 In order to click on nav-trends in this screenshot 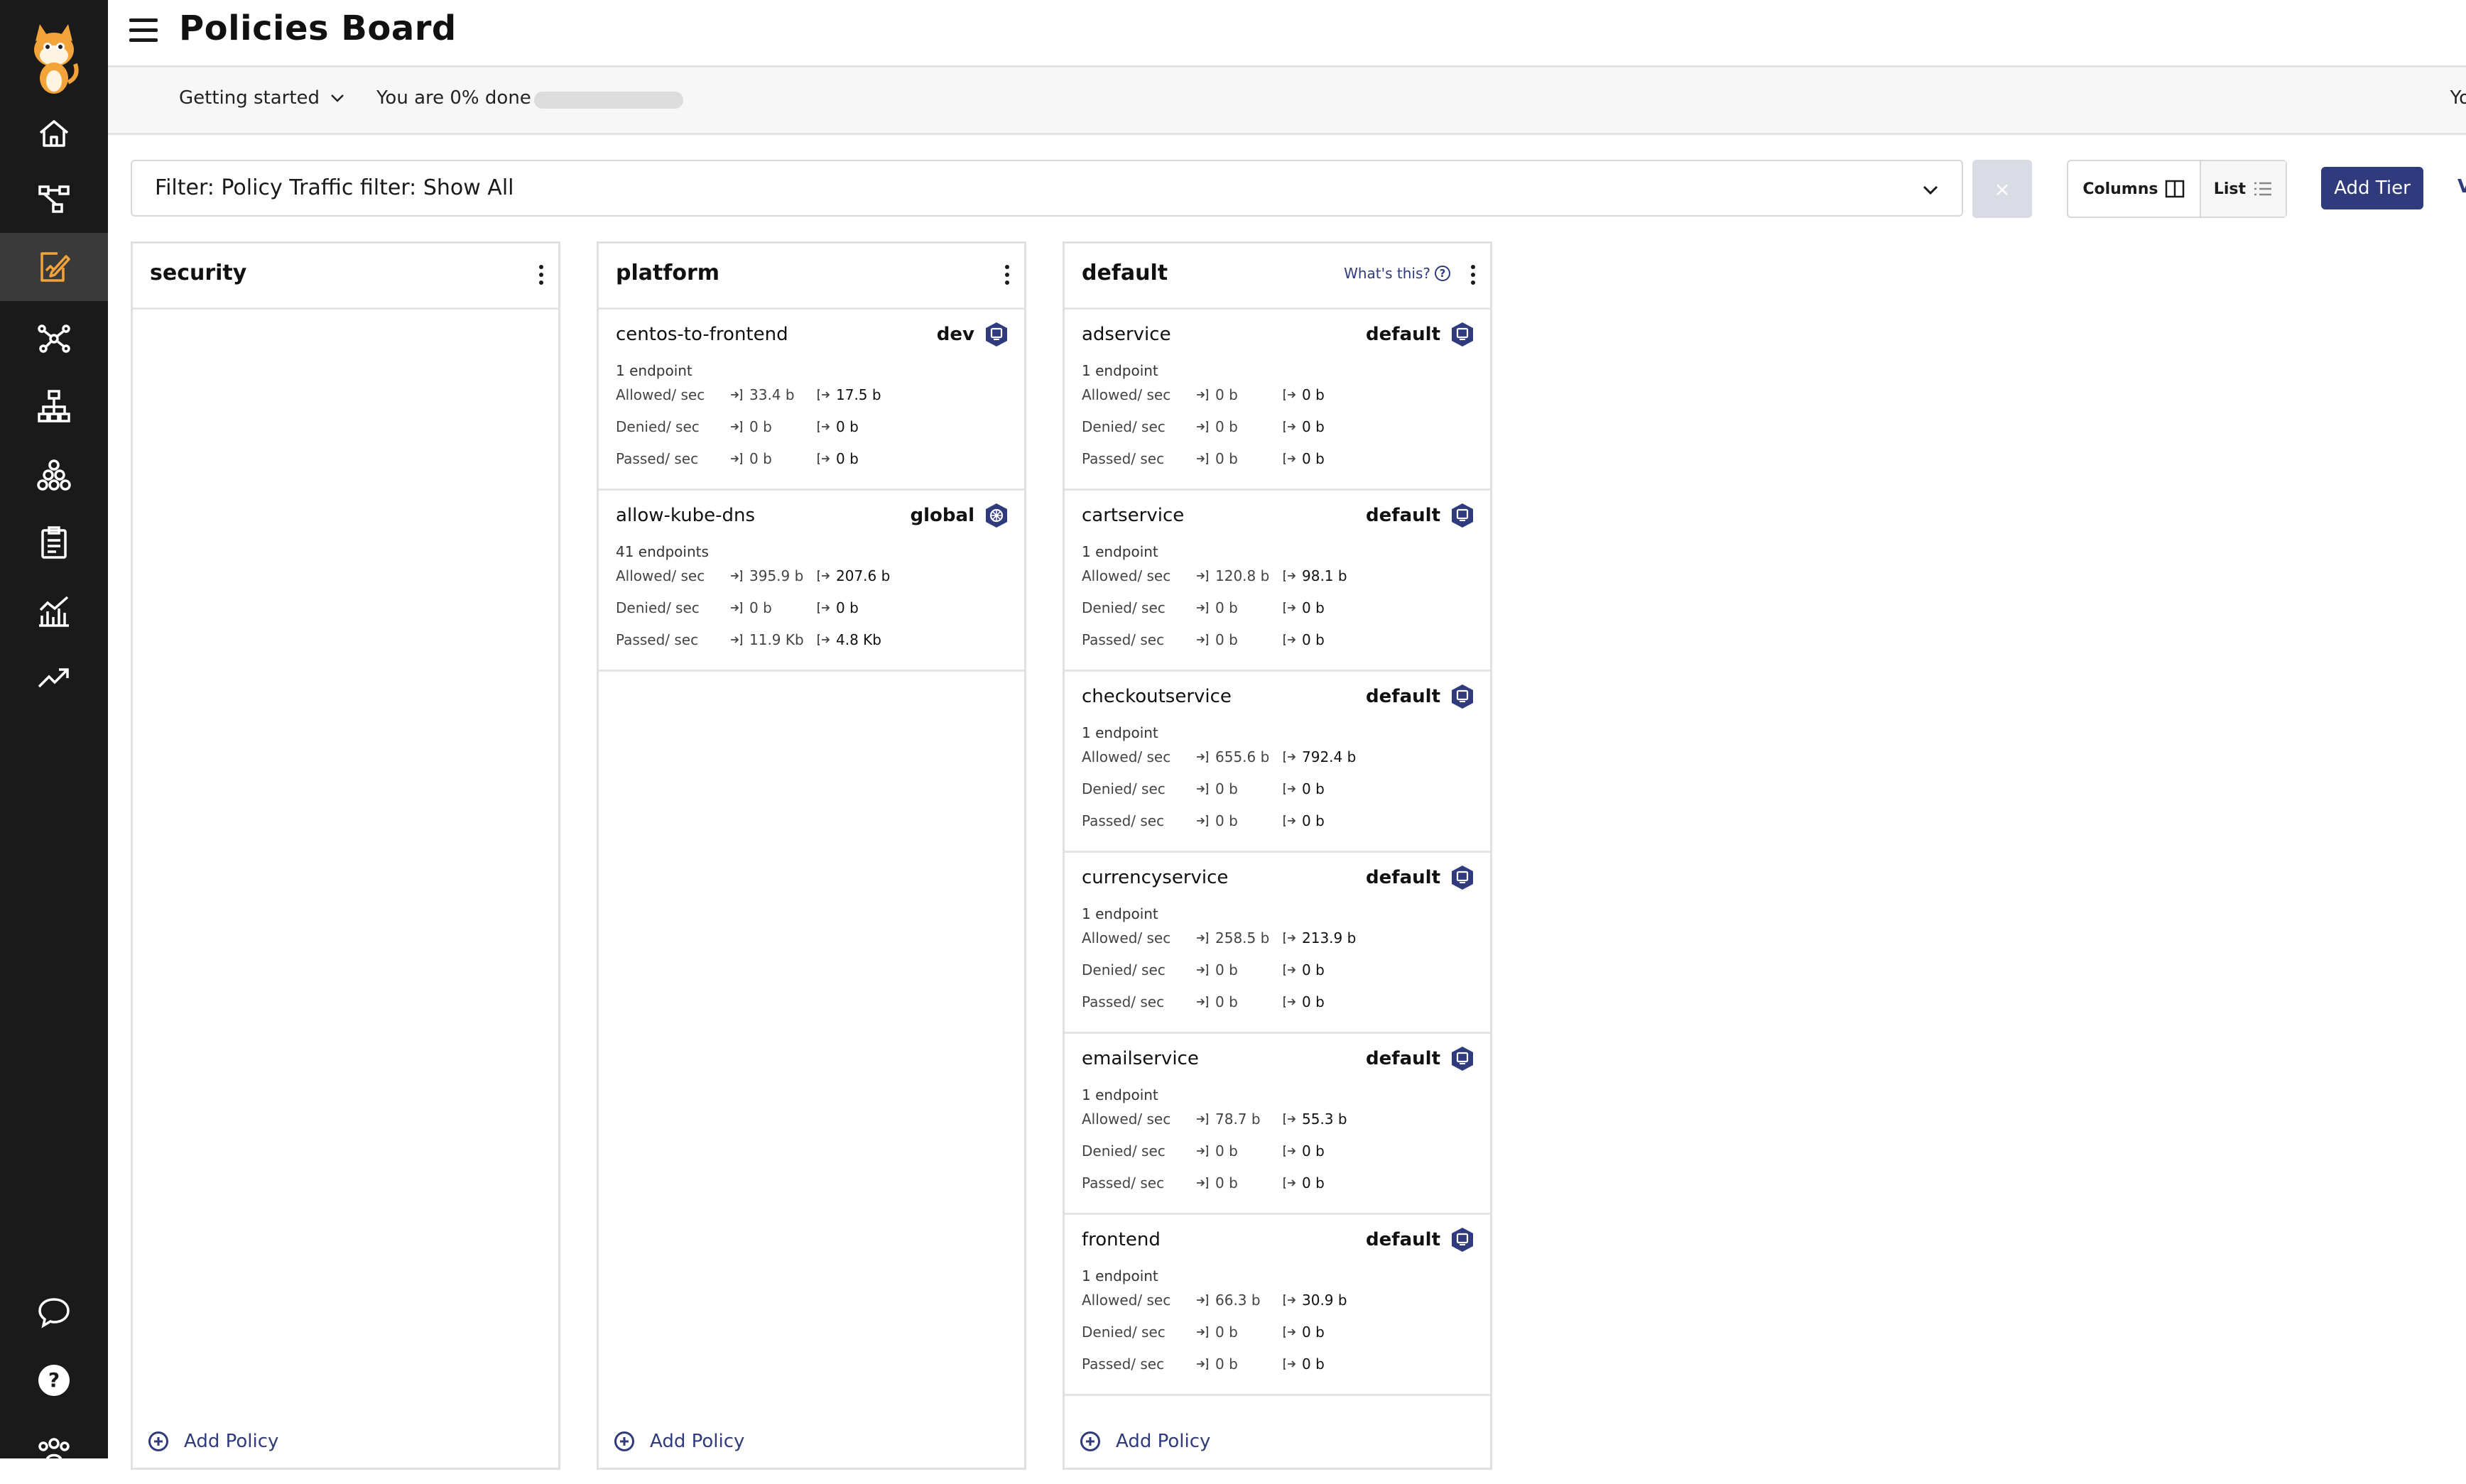, I will do `click(54, 677)`.